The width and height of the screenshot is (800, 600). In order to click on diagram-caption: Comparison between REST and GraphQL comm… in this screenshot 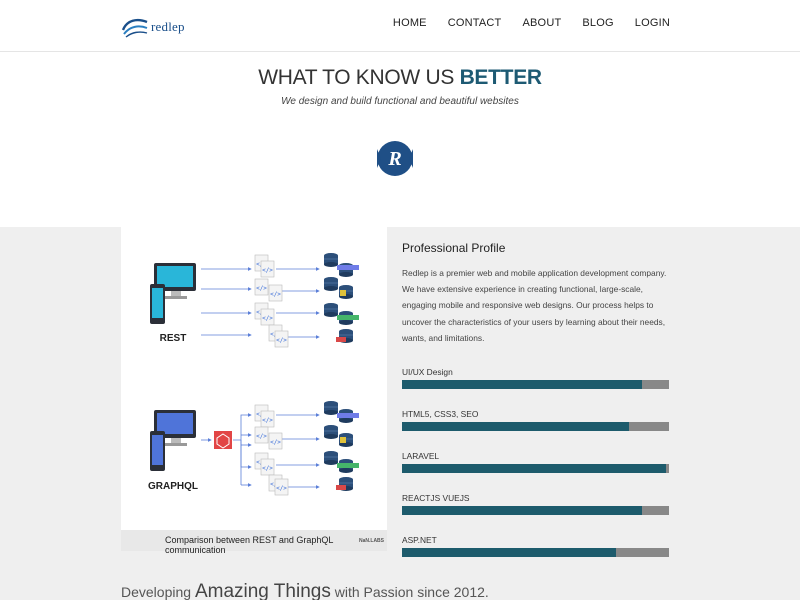, I will do `click(249, 545)`.